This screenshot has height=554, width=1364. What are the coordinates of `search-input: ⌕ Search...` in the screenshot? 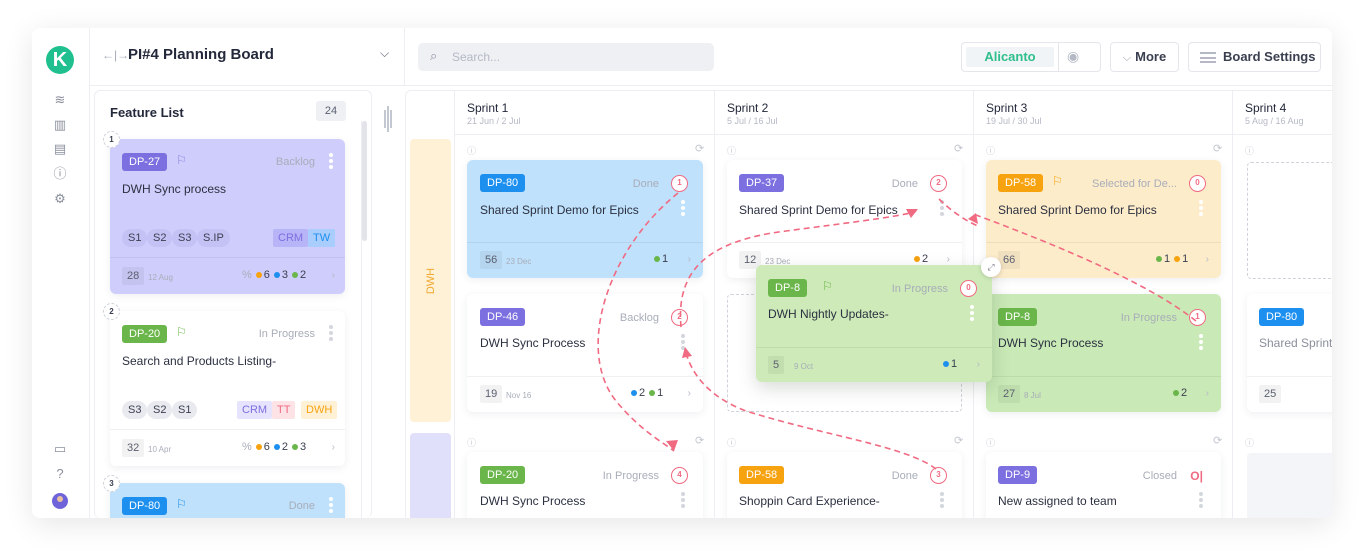 It's located at (566, 57).